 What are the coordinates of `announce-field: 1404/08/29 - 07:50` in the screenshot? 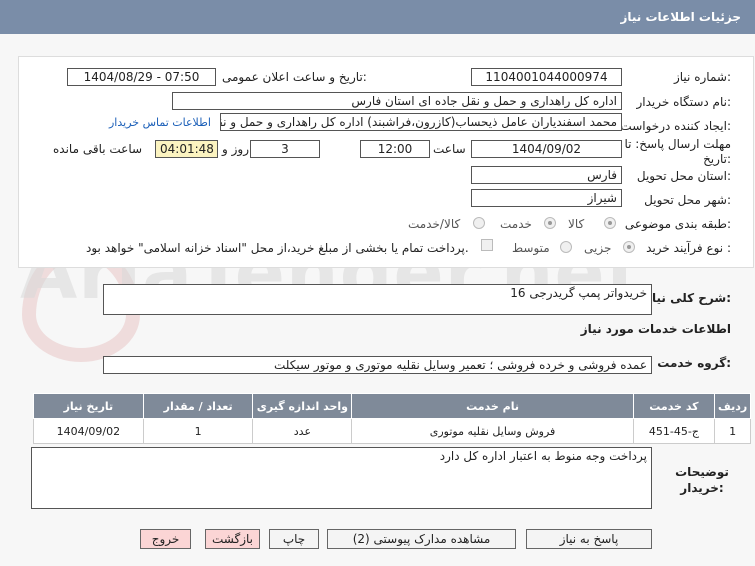 It's located at (141, 77).